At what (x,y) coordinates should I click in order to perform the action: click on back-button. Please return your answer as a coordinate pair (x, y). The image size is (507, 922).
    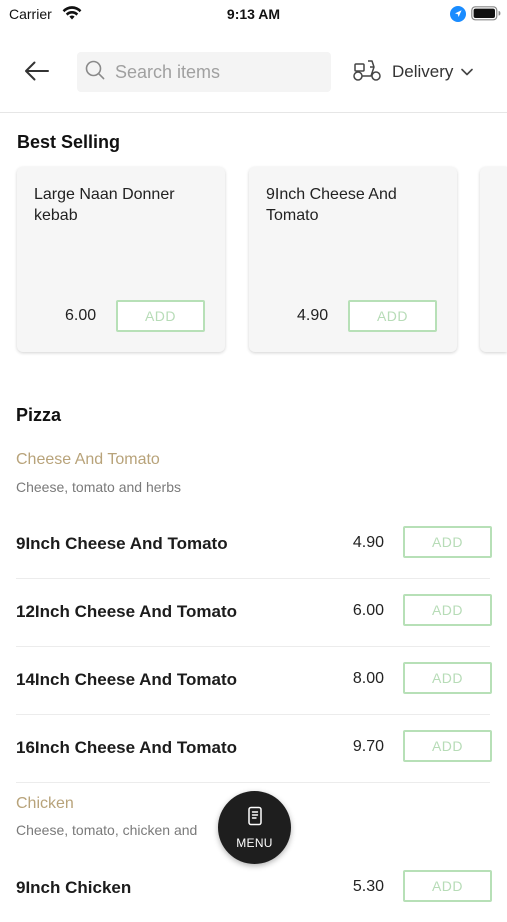
    Looking at the image, I should click on (37, 73).